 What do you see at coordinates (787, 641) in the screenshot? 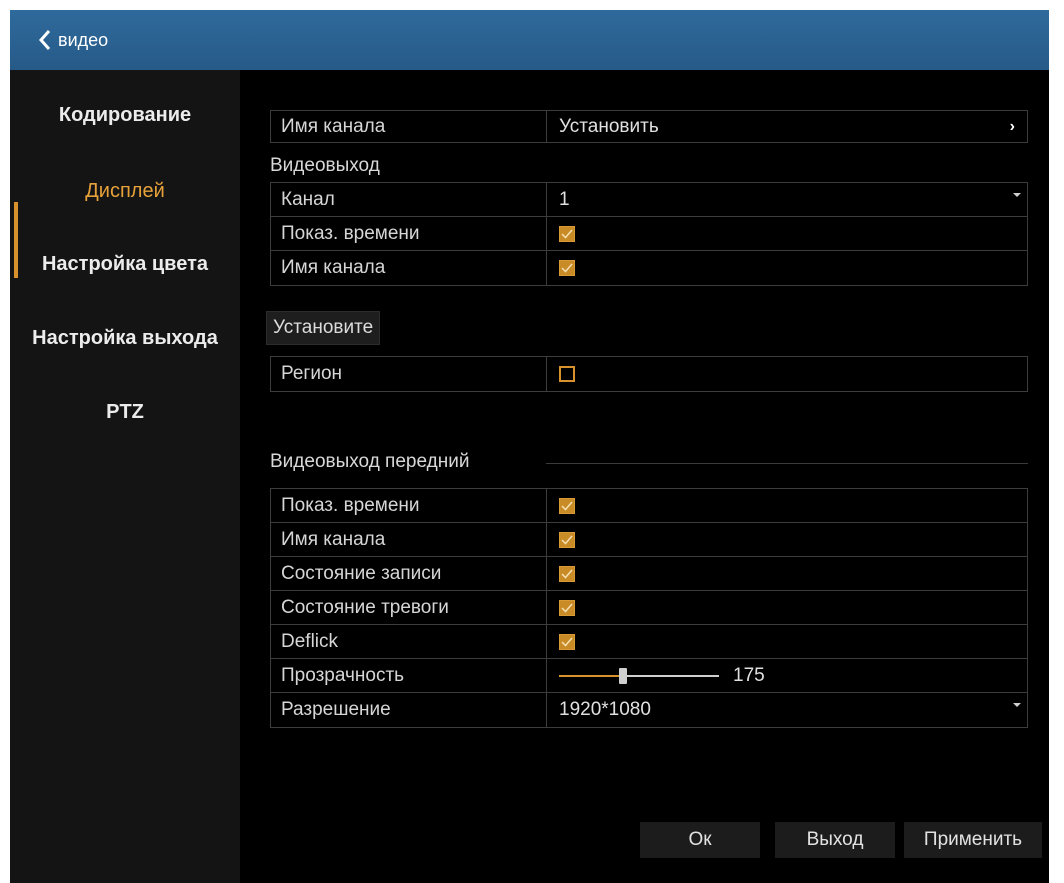
I see `deflick-cell` at bounding box center [787, 641].